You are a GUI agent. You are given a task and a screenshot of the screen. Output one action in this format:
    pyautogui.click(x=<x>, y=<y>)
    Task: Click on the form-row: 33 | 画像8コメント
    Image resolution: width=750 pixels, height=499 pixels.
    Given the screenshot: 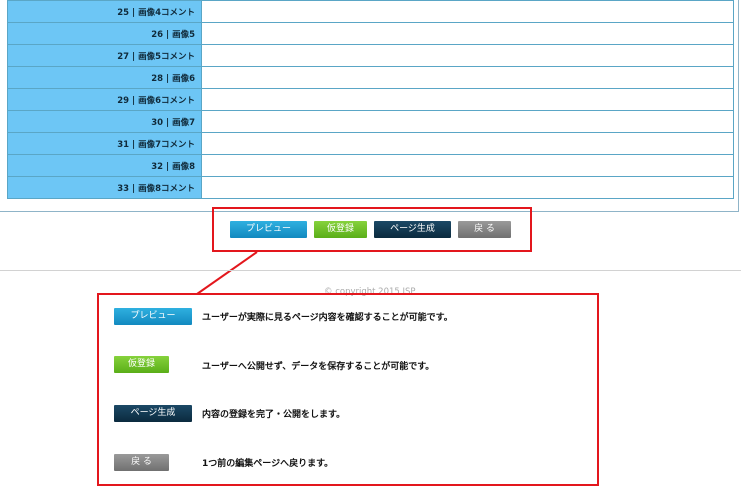 What is the action you would take?
    pyautogui.click(x=370, y=187)
    